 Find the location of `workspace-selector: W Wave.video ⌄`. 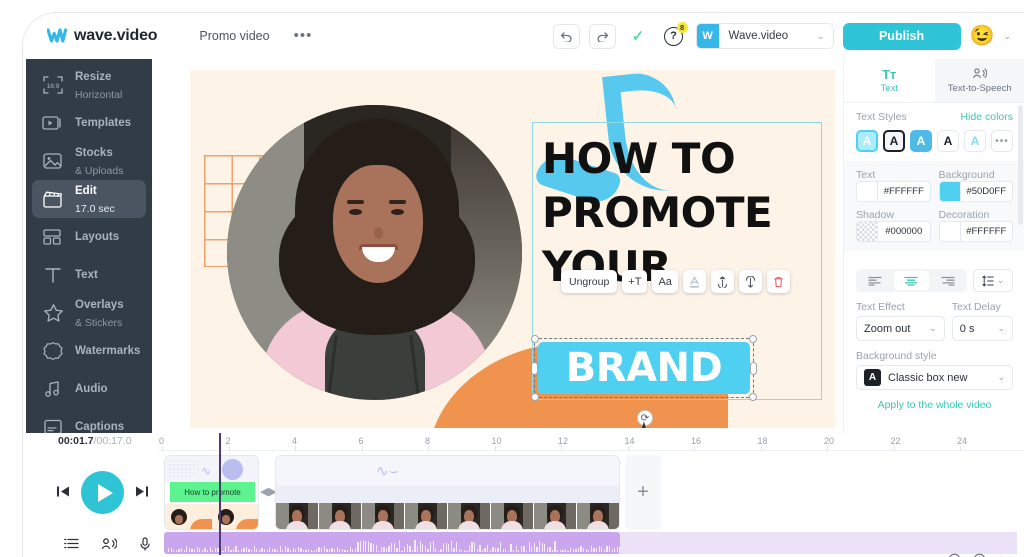

workspace-selector: W Wave.video ⌄ is located at coordinates (764, 36).